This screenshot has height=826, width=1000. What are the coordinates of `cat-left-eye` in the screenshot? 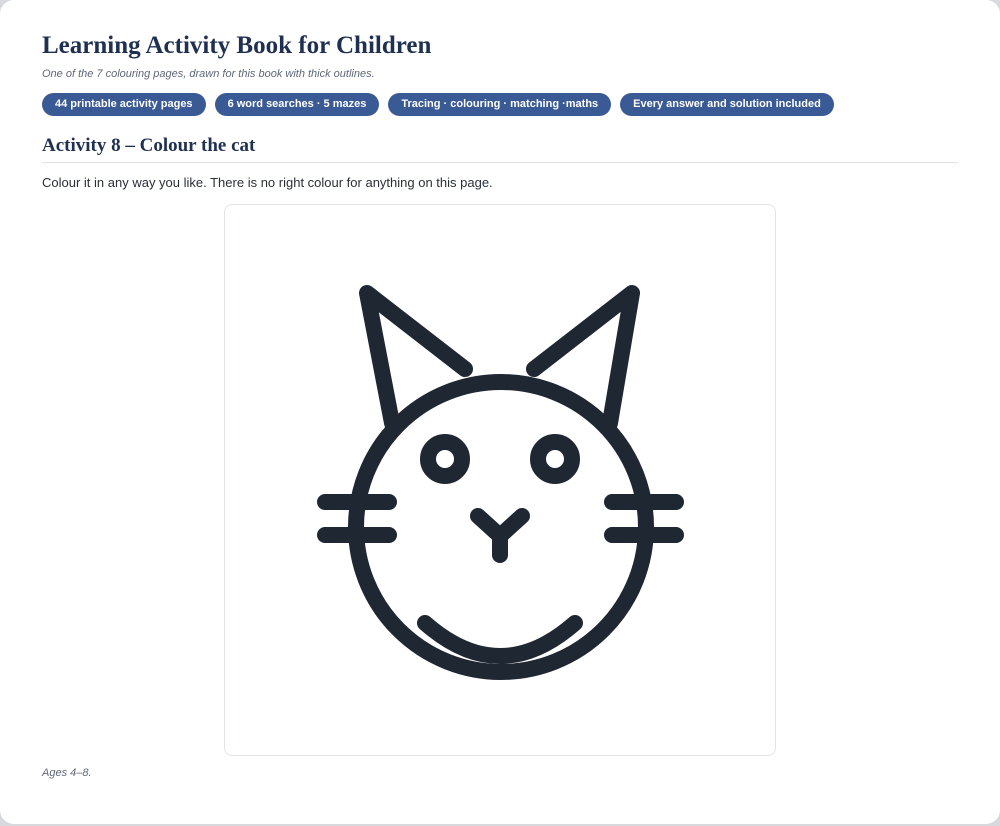 It's located at (445, 459).